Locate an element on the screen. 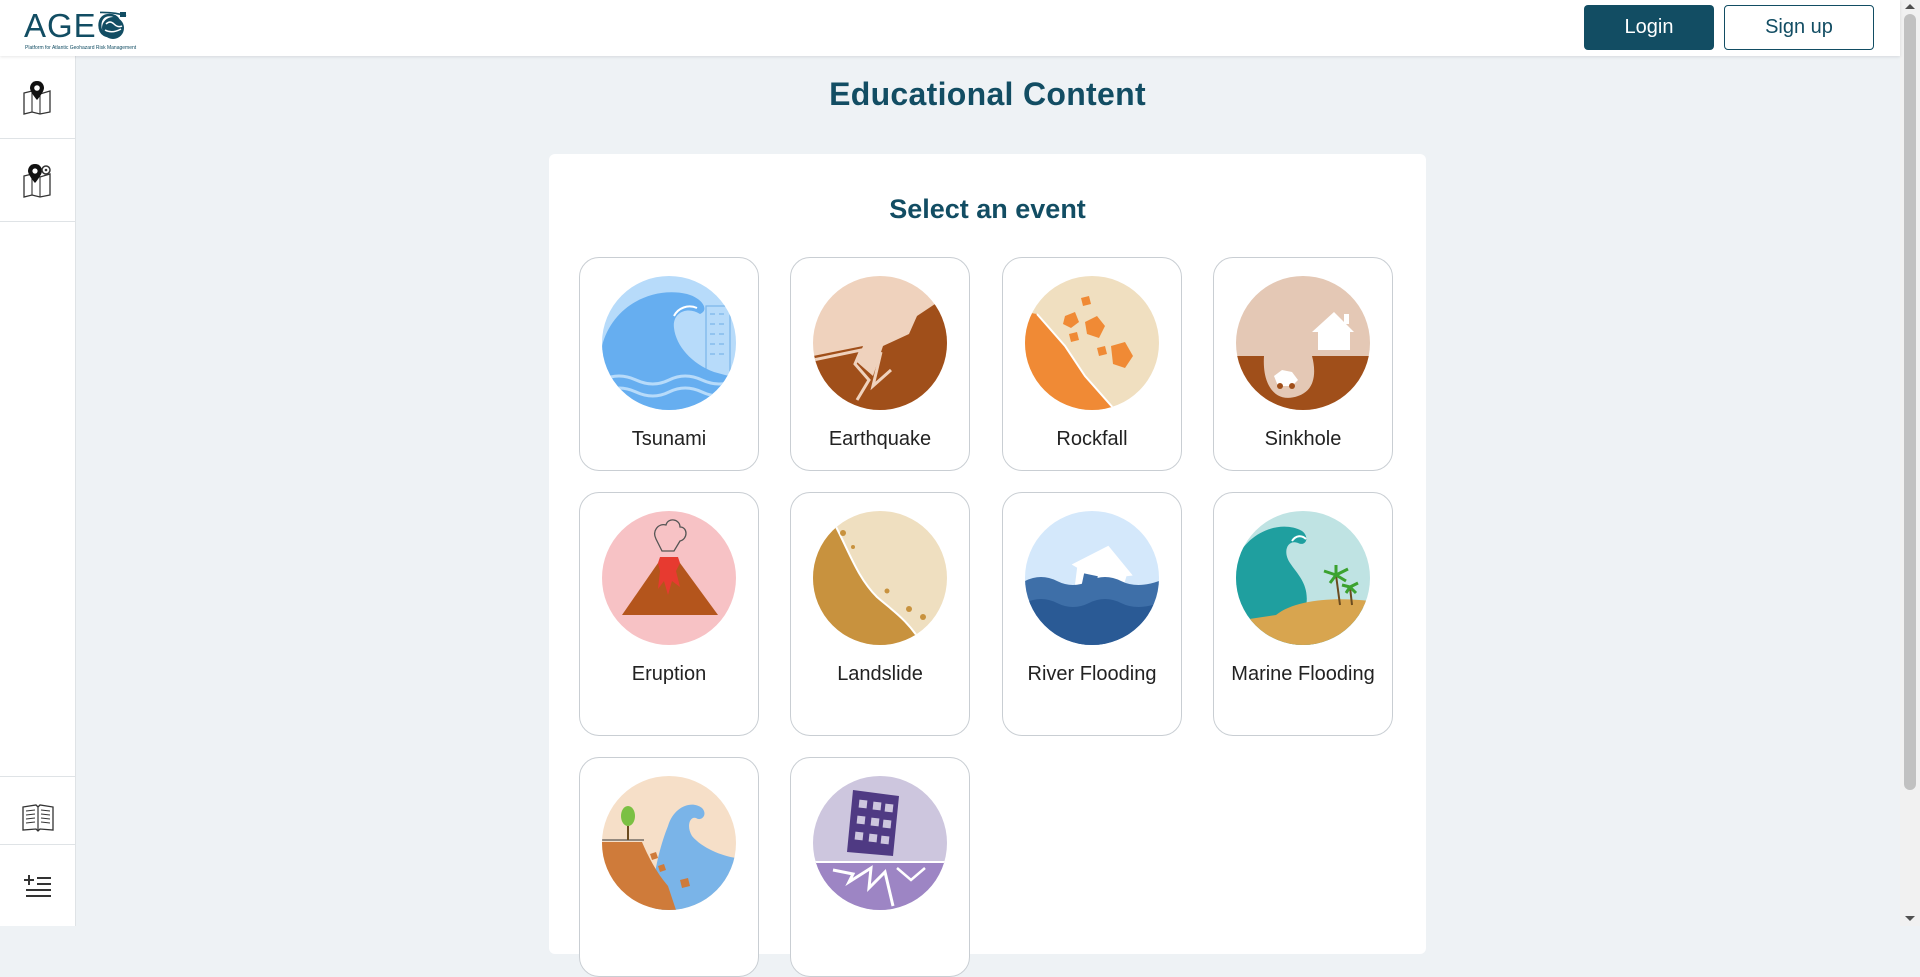 The height and width of the screenshot is (977, 1920). sinkhole-icon is located at coordinates (1303, 343).